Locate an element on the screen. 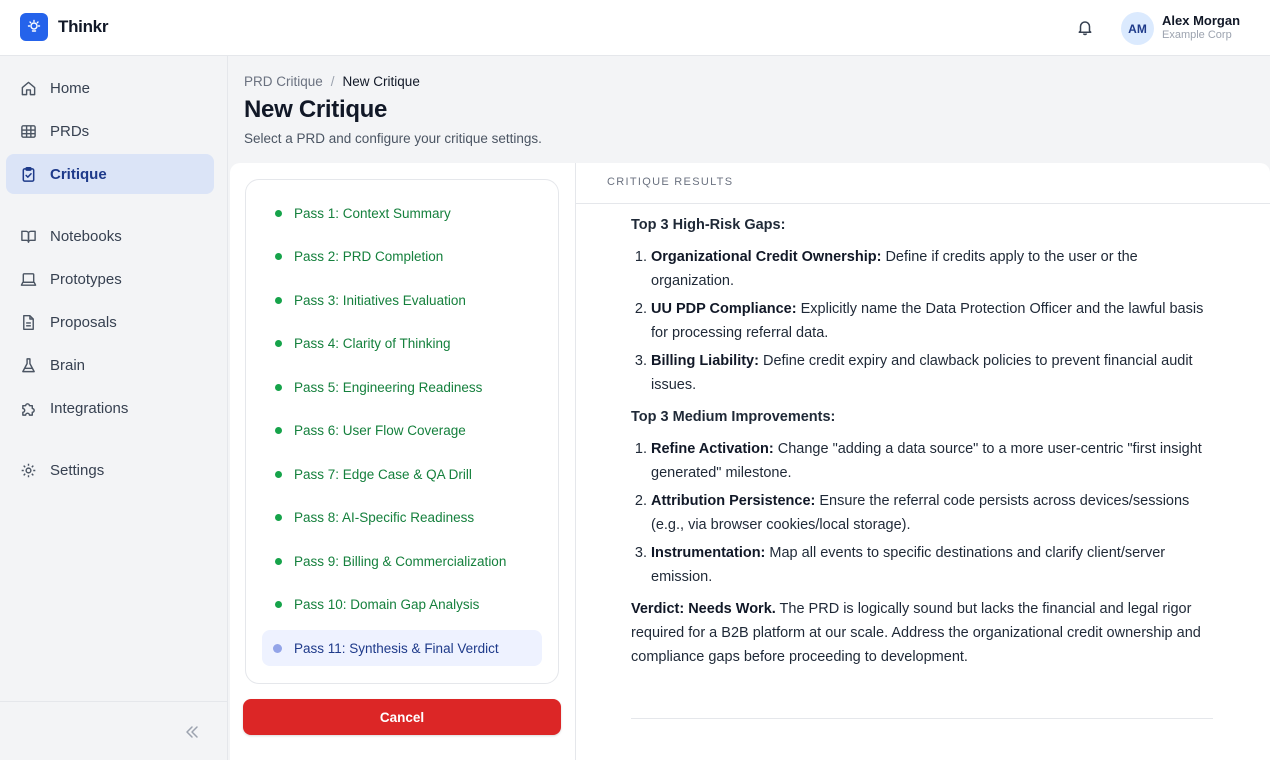  page-title: New Critique is located at coordinates (316, 109).